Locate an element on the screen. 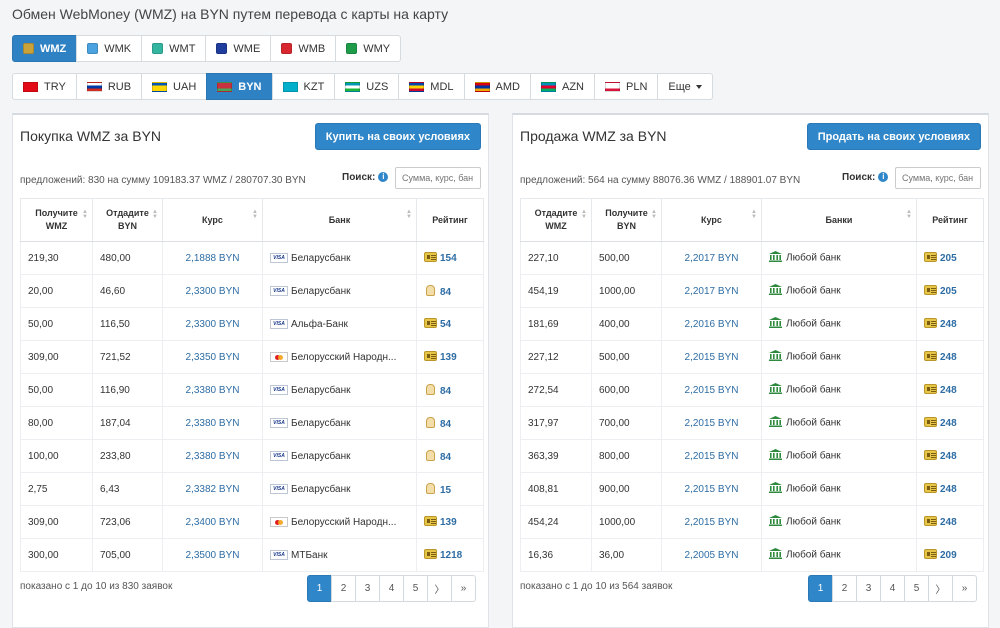 Image resolution: width=1000 pixels, height=628 pixels. rate-link: 2,2017 BYN is located at coordinates (711, 291).